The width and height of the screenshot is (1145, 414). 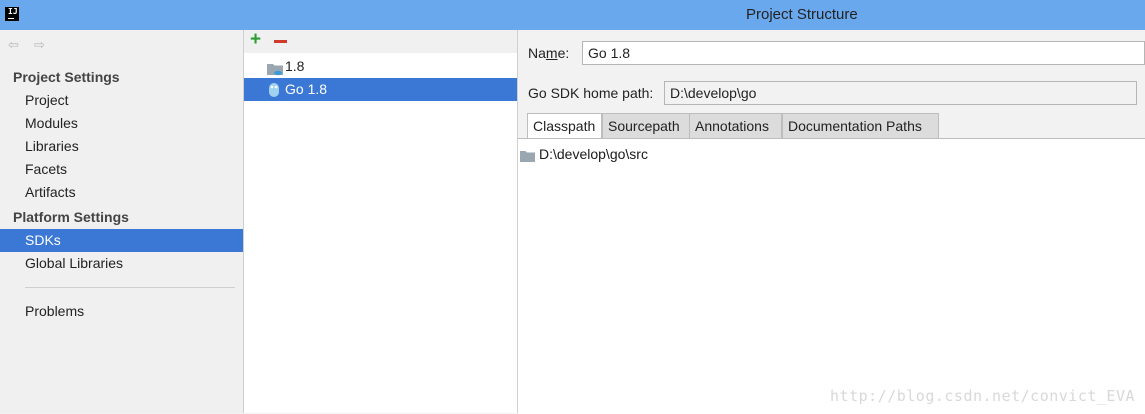 What do you see at coordinates (863, 53) in the screenshot?
I see `name-field: Go 1.8` at bounding box center [863, 53].